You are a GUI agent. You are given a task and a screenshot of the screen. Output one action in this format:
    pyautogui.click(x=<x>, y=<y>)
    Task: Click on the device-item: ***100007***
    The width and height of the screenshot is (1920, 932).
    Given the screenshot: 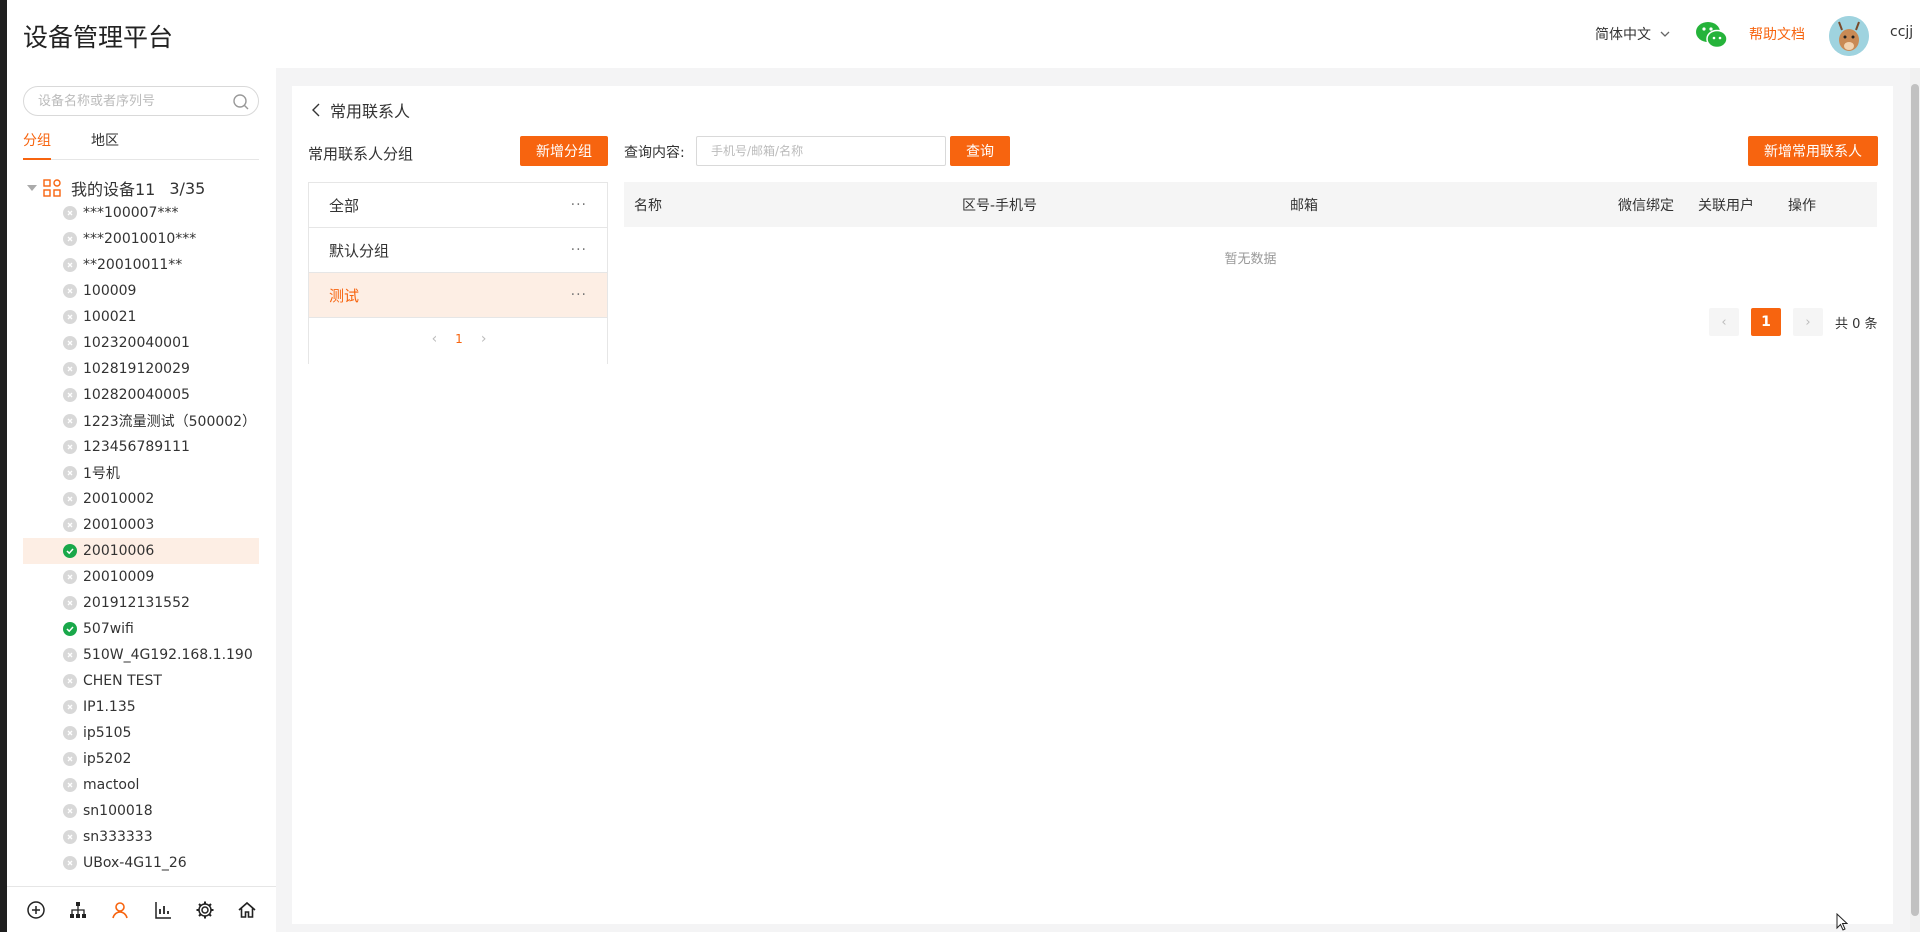 What is the action you would take?
    pyautogui.click(x=141, y=213)
    